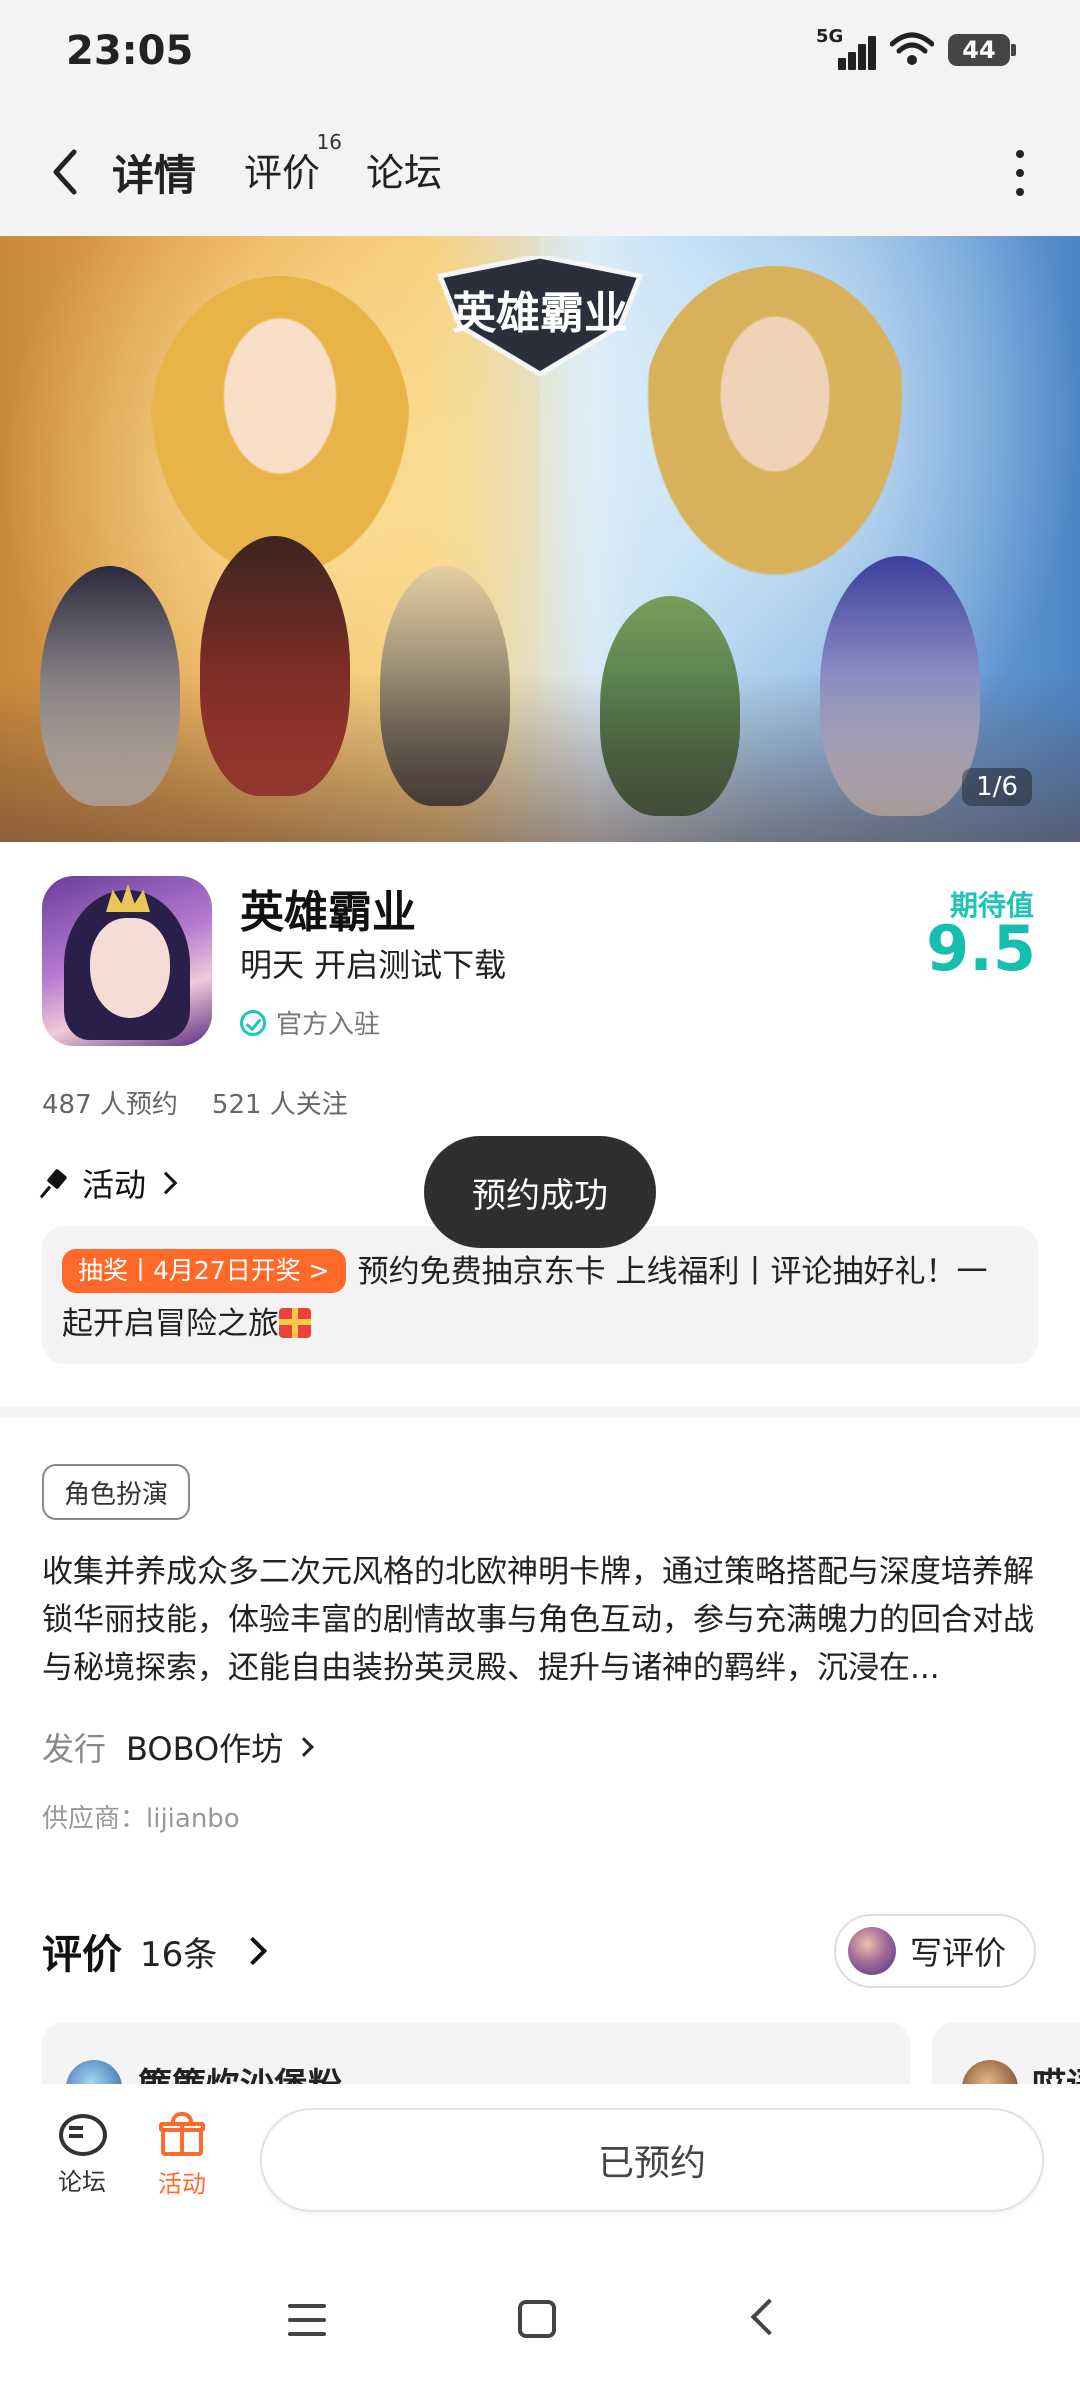  Describe the element at coordinates (404, 173) in the screenshot. I see `tab-forum-label: 论坛` at that location.